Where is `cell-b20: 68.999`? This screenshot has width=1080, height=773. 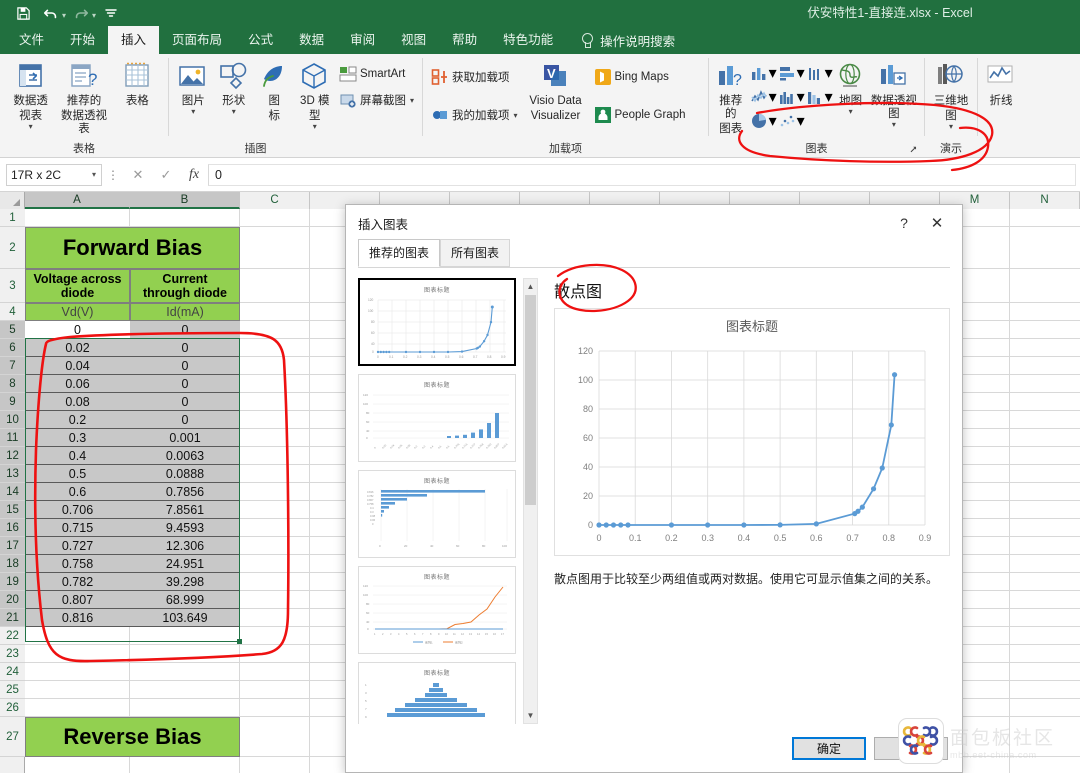
cell-b20: 68.999 is located at coordinates (185, 599).